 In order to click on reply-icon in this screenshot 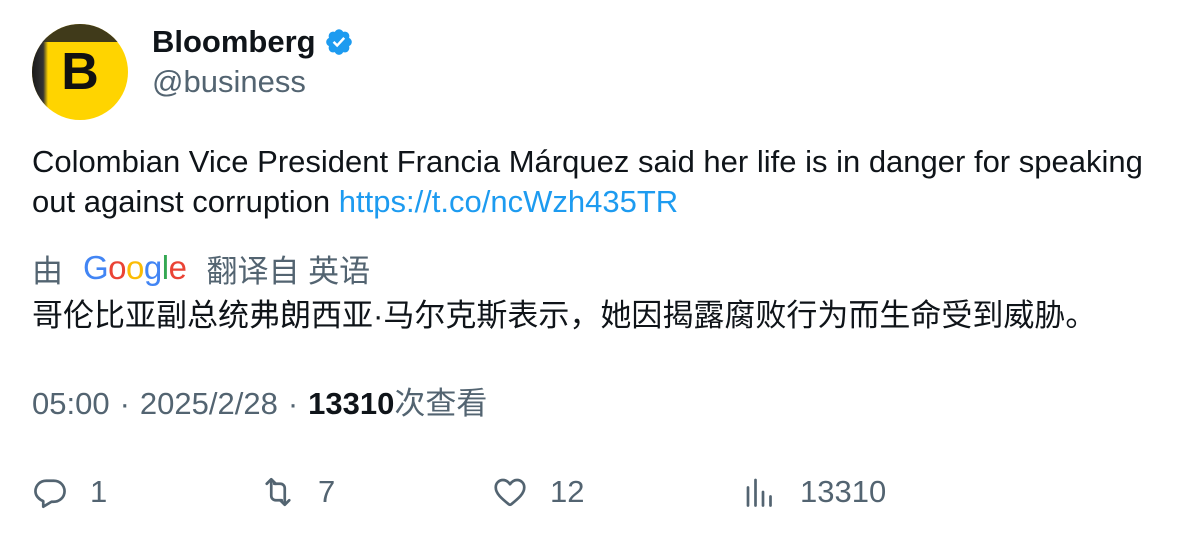, I will do `click(50, 492)`.